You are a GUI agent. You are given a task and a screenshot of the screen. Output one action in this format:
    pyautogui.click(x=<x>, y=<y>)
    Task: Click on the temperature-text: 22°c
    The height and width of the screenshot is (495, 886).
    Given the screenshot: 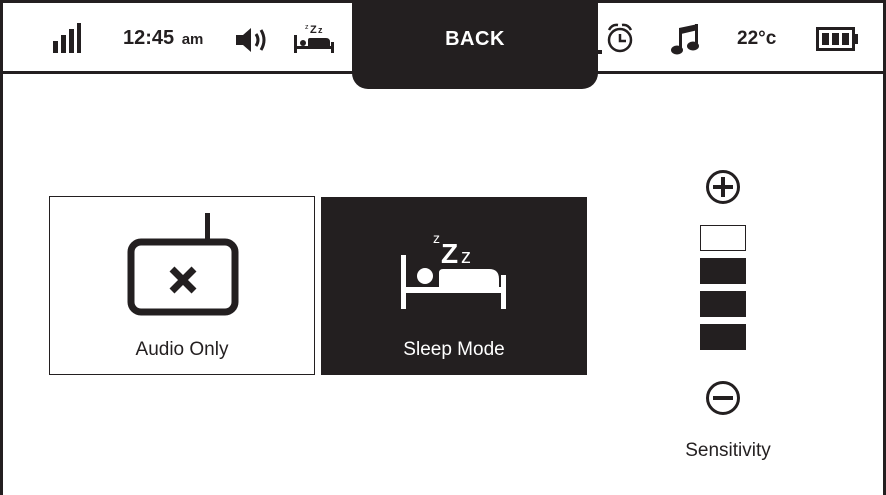 What is the action you would take?
    pyautogui.click(x=757, y=38)
    